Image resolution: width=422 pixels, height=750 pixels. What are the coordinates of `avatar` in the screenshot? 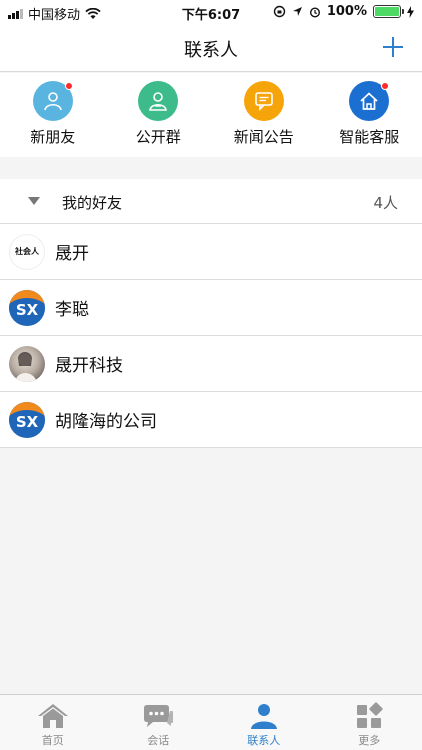 It's located at (27, 363).